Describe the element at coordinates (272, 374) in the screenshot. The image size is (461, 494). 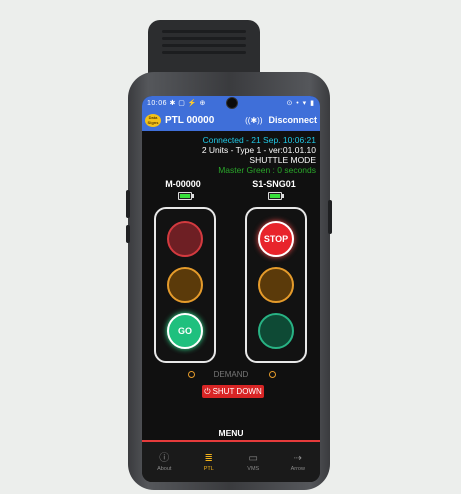
I see `demand-indicator-slave` at that location.